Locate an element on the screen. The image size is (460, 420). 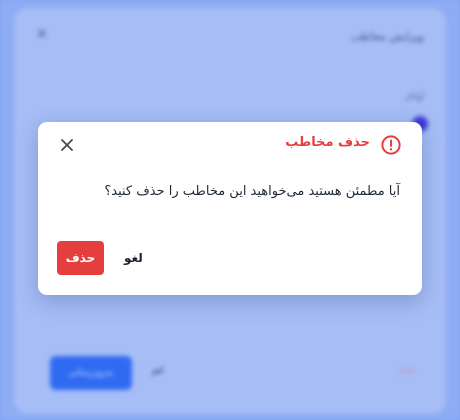
close-icon is located at coordinates (67, 145).